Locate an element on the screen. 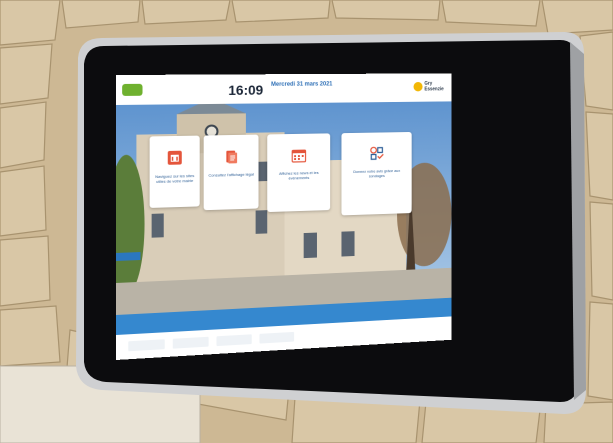 This screenshot has height=443, width=613. tile-surveys: Donnez votre avis grâce aux sondages is located at coordinates (376, 173).